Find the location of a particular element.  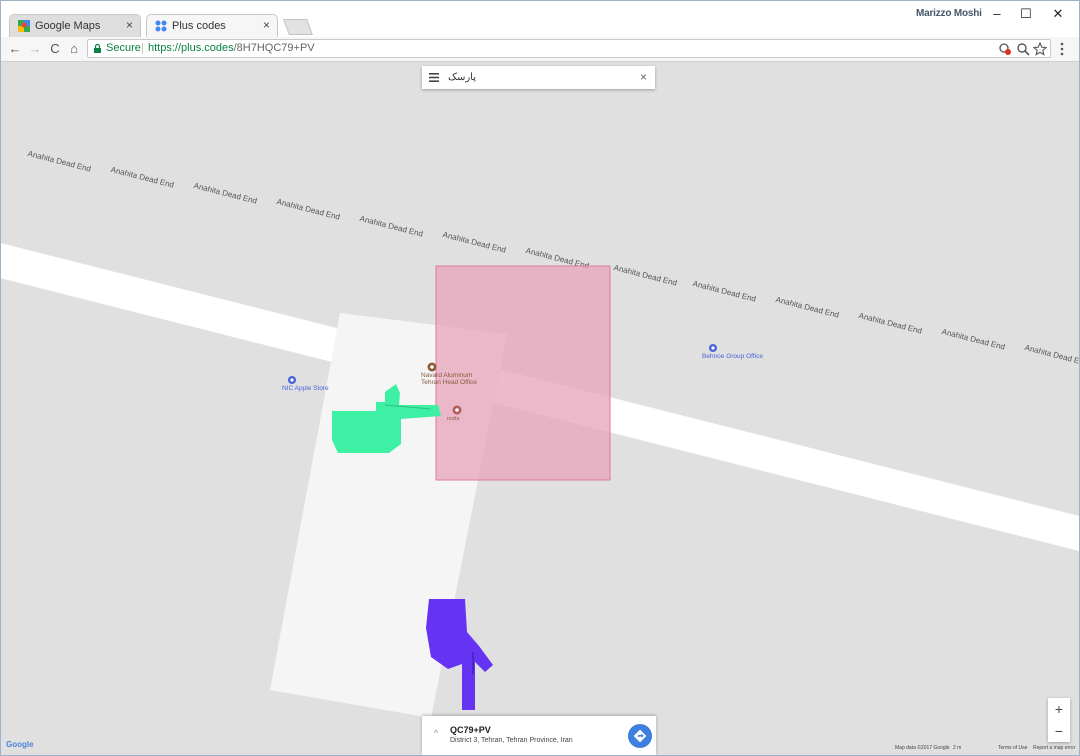

poi-label-nic-apple-store: NIC Apple Store is located at coordinates (305, 388).